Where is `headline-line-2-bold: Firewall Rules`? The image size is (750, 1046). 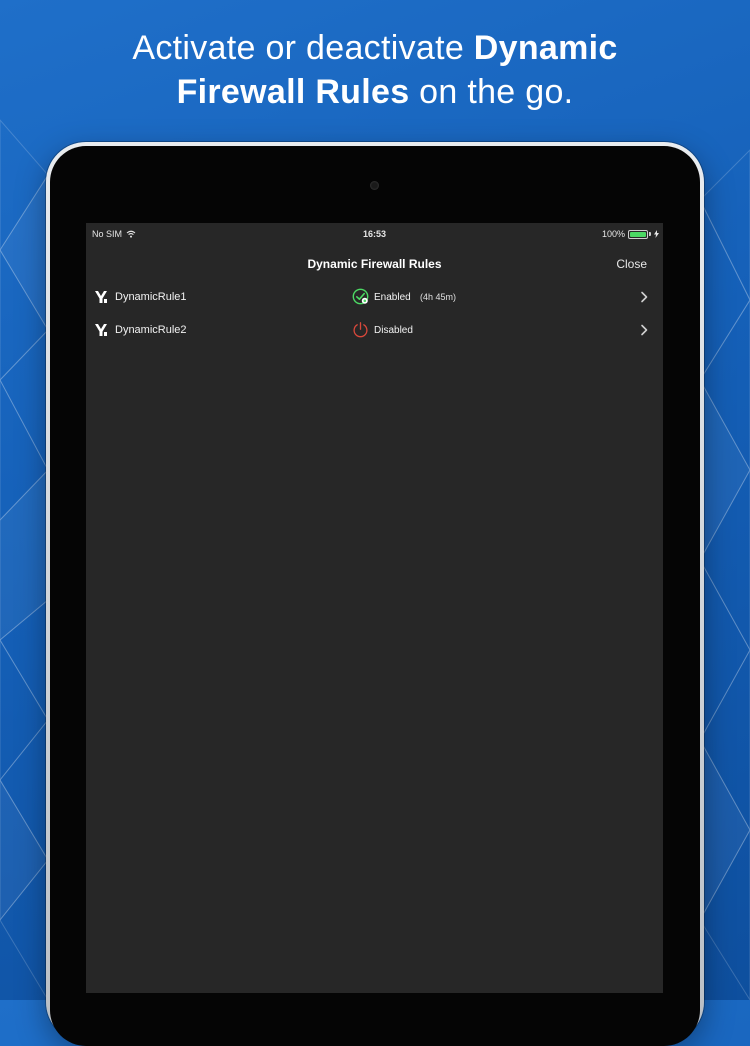
headline-line-2-bold: Firewall Rules is located at coordinates (293, 92).